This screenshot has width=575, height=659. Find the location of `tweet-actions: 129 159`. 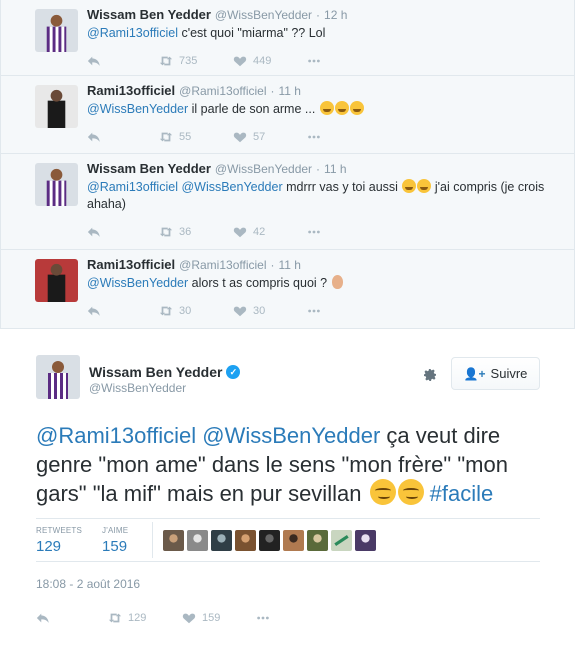

tweet-actions: 129 159 is located at coordinates (288, 618).